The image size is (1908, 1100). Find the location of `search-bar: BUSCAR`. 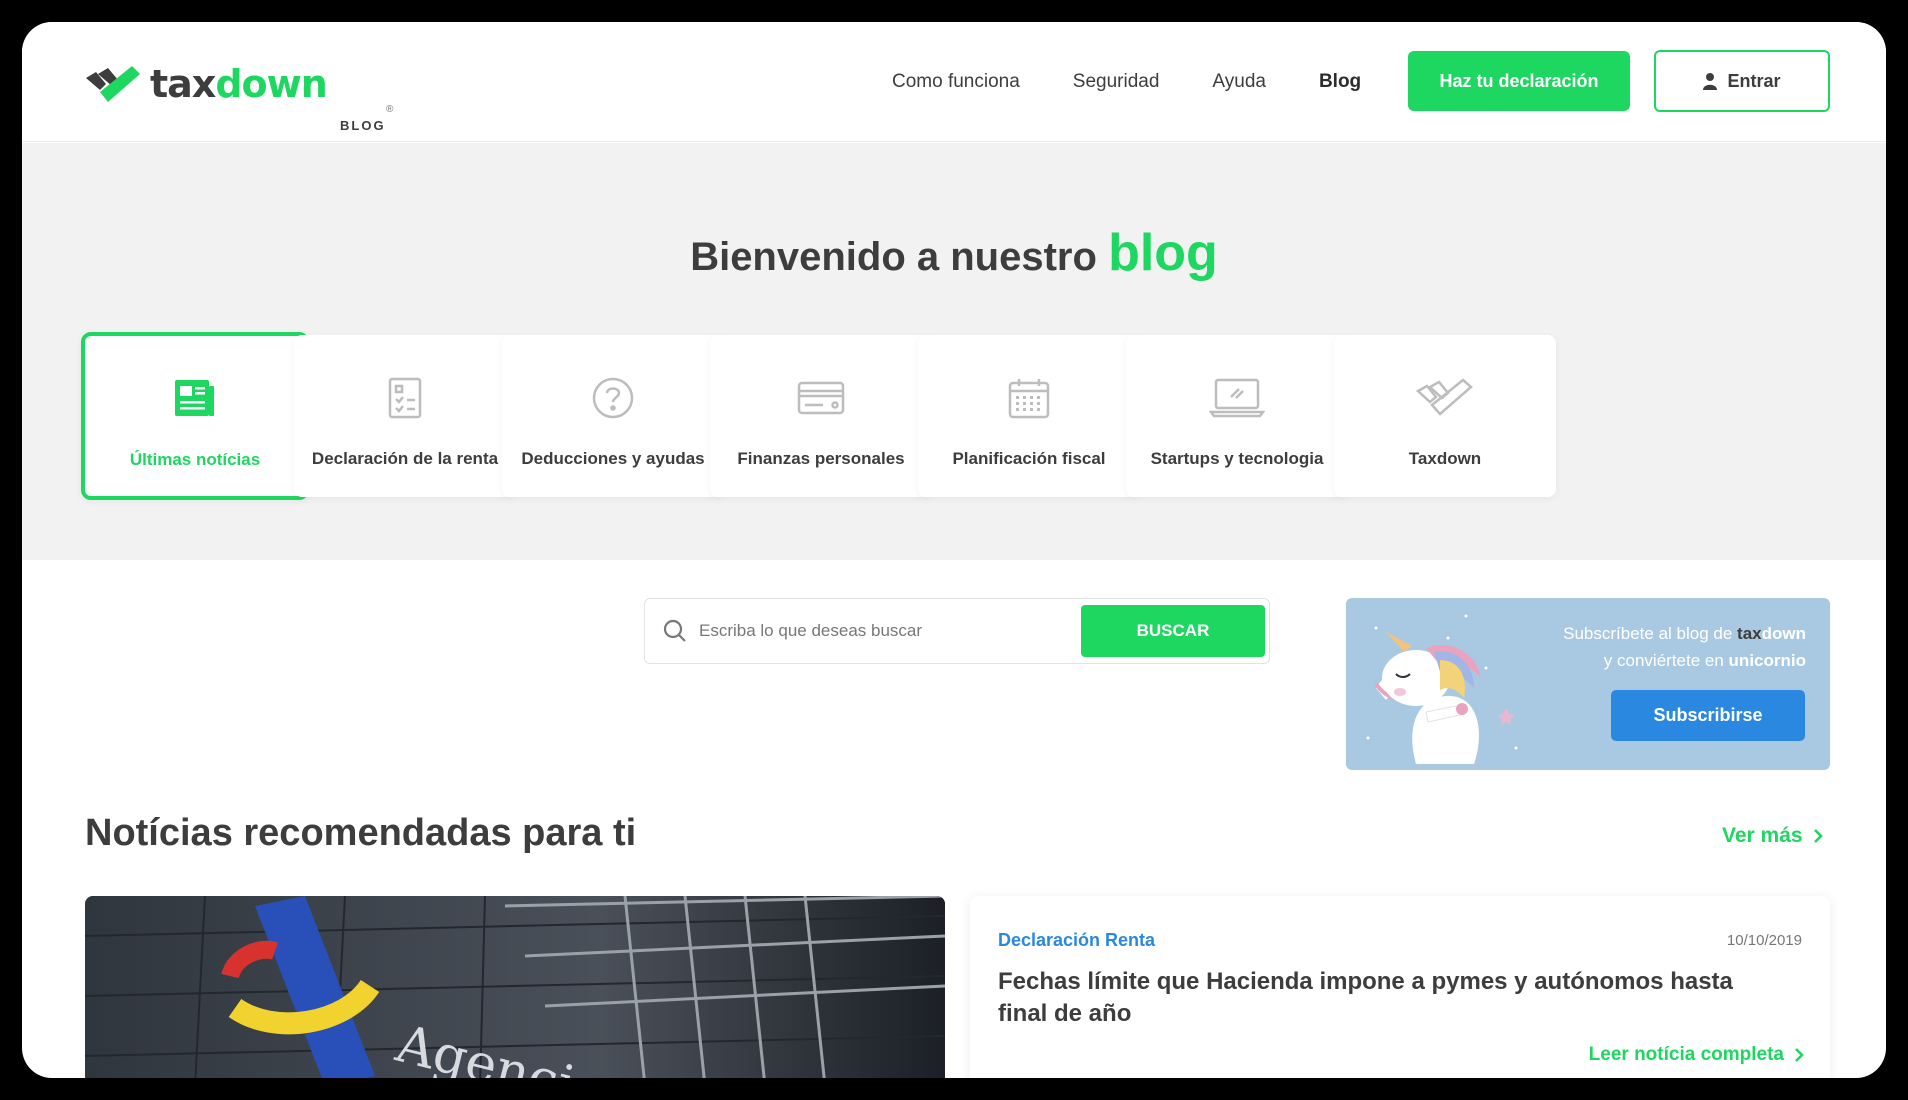

search-bar: BUSCAR is located at coordinates (957, 631).